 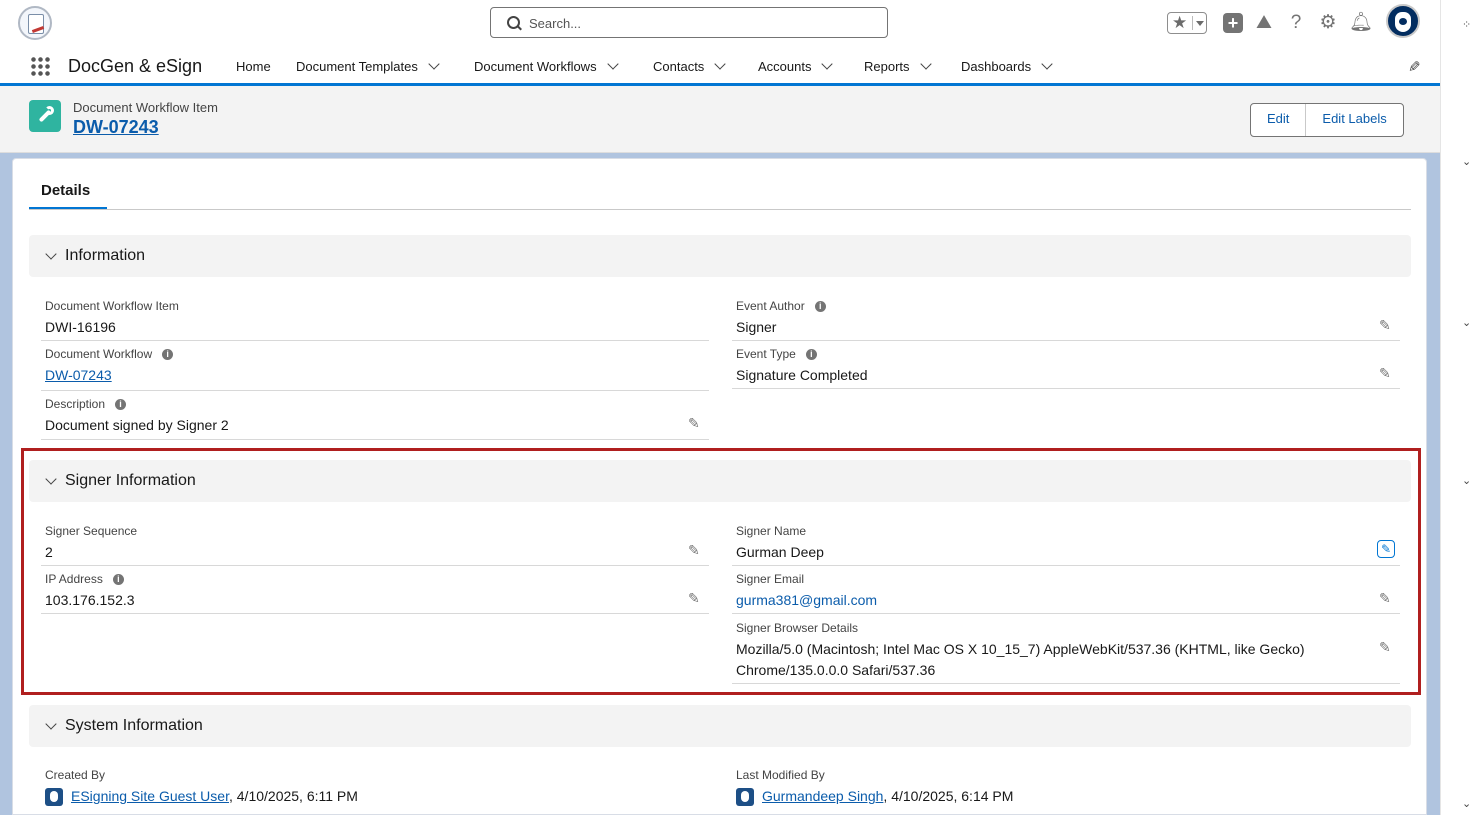 I want to click on edit-labels-button: Edit Labels, so click(x=1353, y=120).